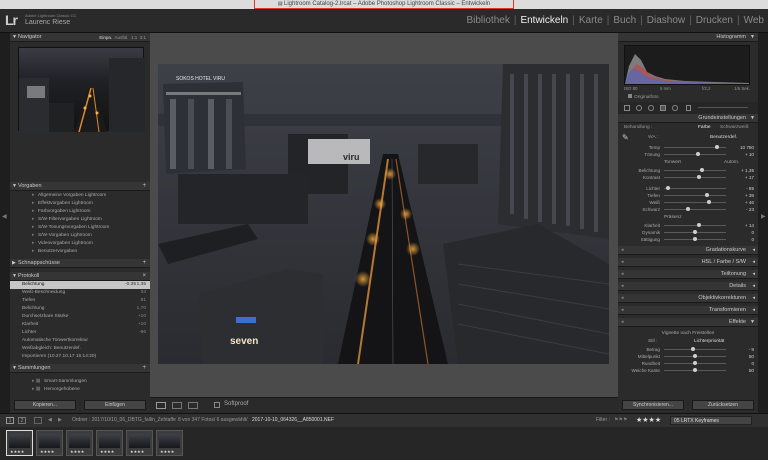  Describe the element at coordinates (624, 20) in the screenshot. I see `module-buch: Buch` at that location.